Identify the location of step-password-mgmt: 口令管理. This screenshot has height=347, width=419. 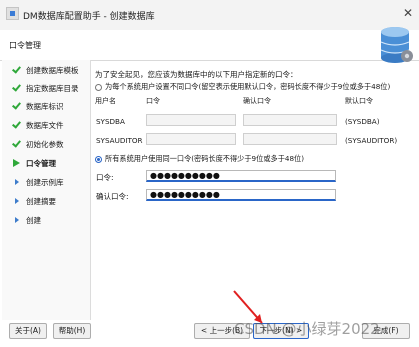
(34, 163).